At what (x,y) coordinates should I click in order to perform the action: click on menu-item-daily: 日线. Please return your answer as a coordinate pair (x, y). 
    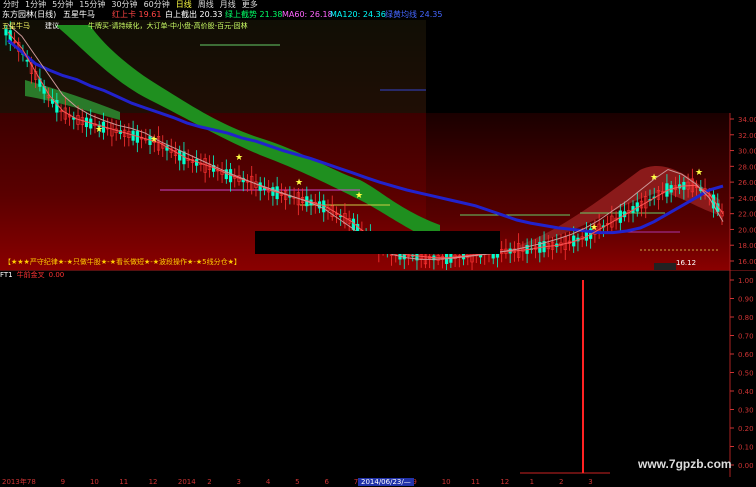
    Looking at the image, I should click on (184, 4).